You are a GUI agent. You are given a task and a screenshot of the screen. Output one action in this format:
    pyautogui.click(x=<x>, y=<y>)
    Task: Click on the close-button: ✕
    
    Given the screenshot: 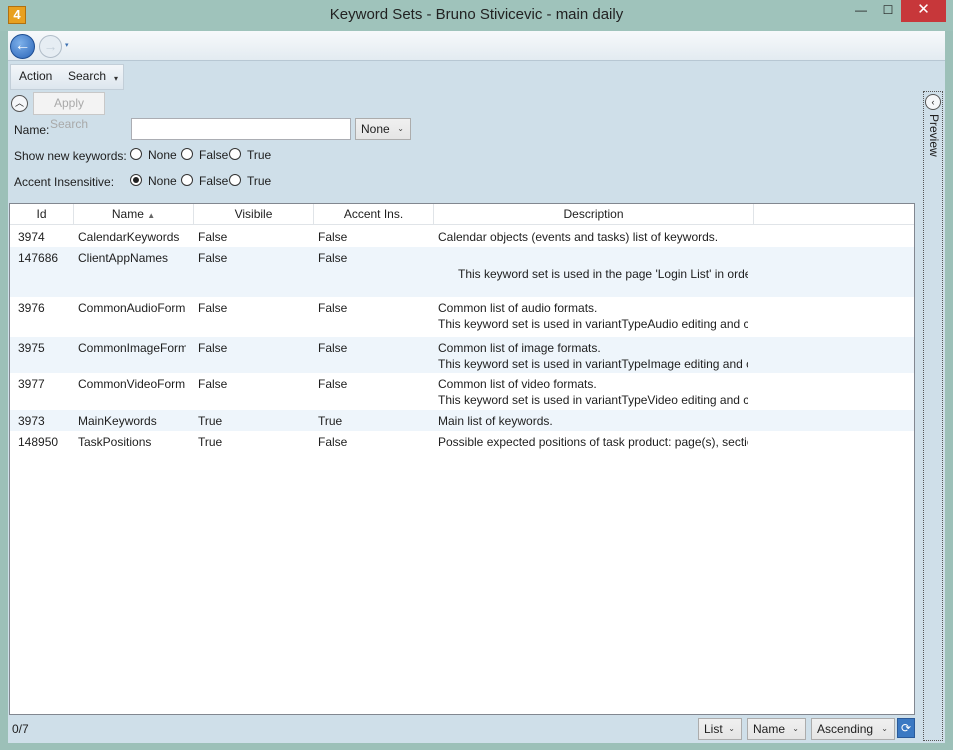 What is the action you would take?
    pyautogui.click(x=923, y=11)
    